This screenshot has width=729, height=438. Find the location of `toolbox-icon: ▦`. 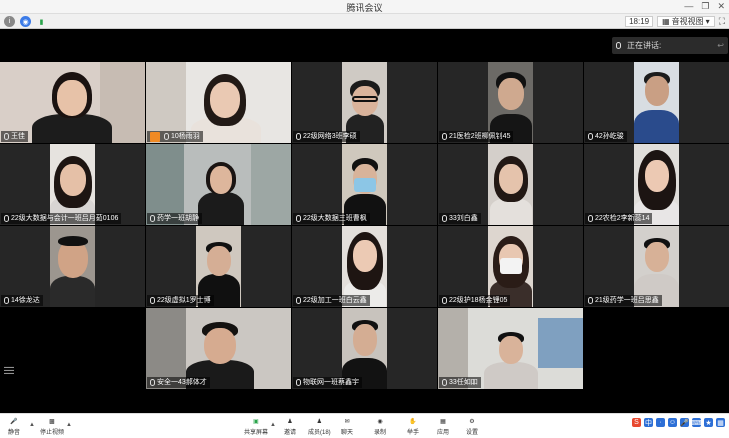

toolbox-icon: ▦ is located at coordinates (720, 422).